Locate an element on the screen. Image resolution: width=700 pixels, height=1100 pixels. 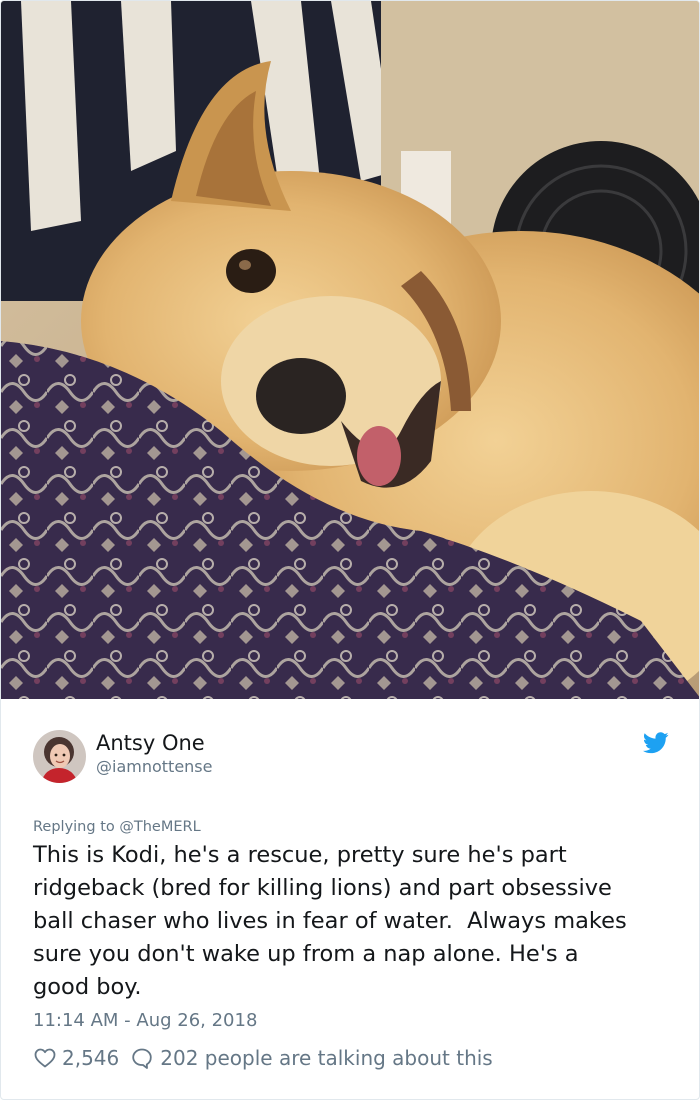
tweet-actions: 2,546 202 people are talking about this is located at coordinates (263, 1058).